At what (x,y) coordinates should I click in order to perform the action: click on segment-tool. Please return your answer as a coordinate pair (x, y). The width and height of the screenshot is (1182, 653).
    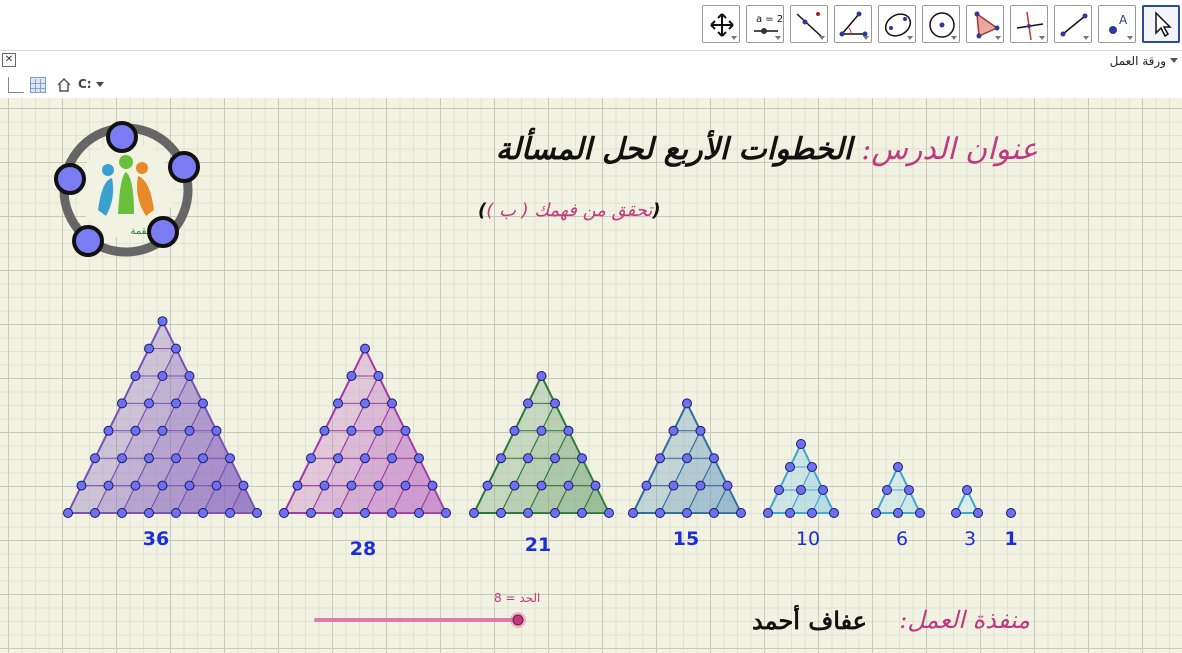
    Looking at the image, I should click on (1073, 24).